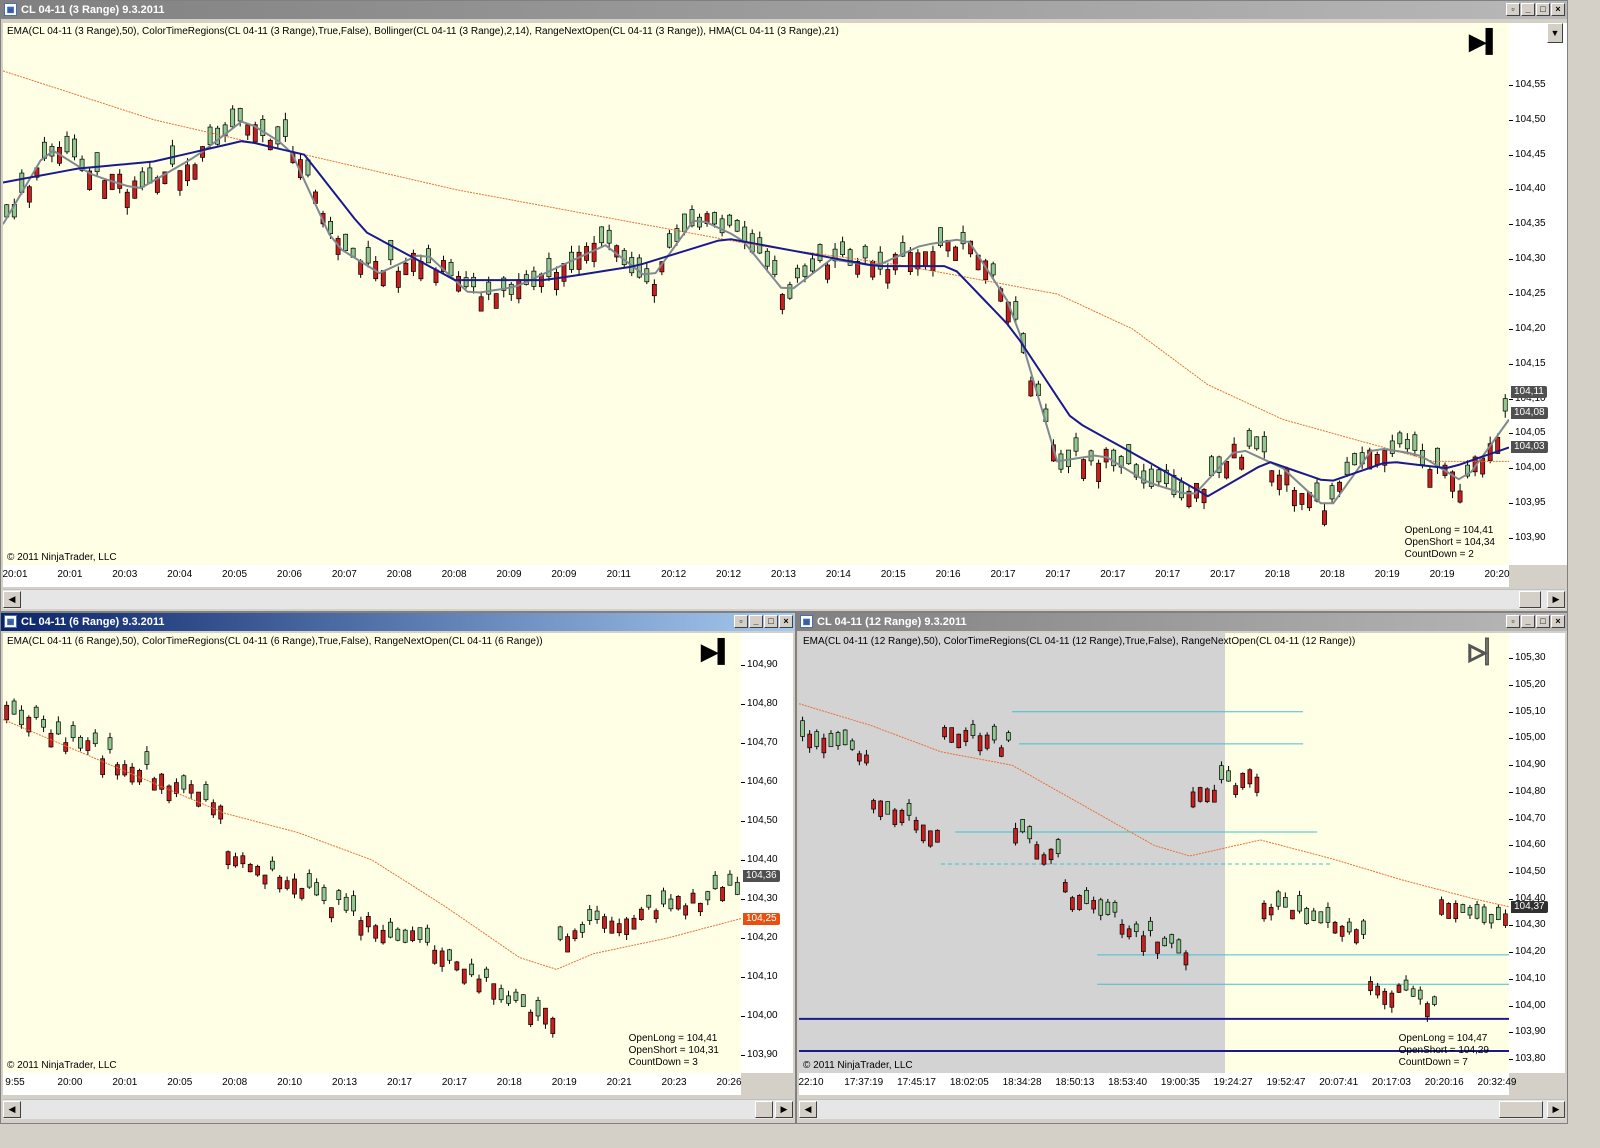 This screenshot has width=1600, height=1148. Describe the element at coordinates (1527, 468) in the screenshot. I see `price-tick-label: 104,00` at that location.